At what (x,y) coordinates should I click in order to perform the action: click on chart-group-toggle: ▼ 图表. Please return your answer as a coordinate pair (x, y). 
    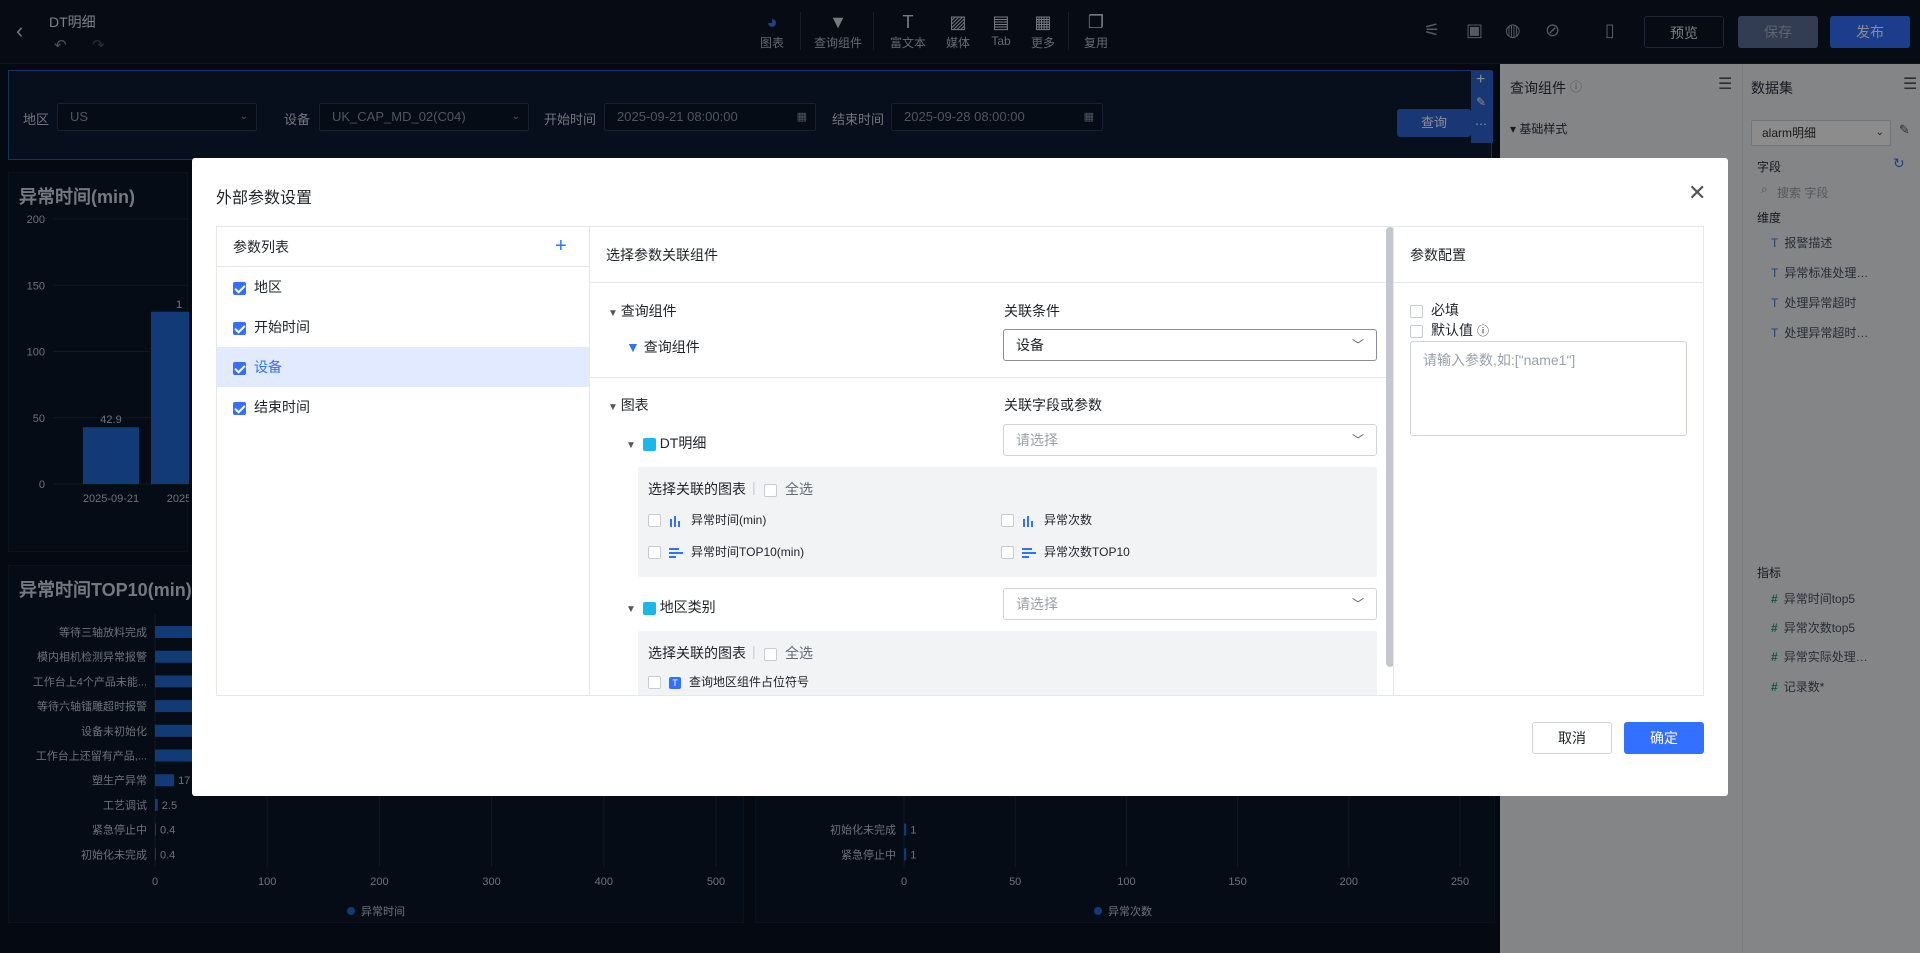
    Looking at the image, I should click on (628, 405).